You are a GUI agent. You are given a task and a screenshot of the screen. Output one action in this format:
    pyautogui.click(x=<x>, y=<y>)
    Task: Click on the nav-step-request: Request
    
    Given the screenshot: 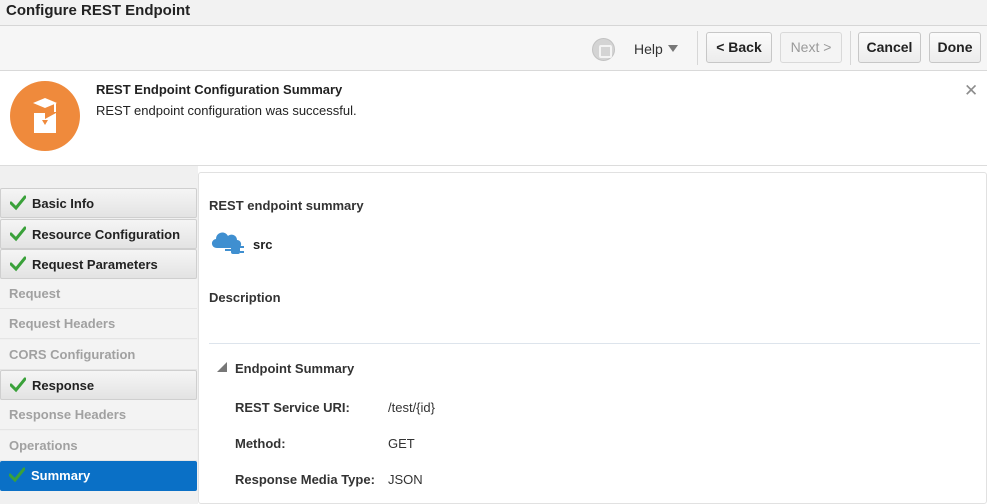 What is the action you would take?
    pyautogui.click(x=98, y=294)
    